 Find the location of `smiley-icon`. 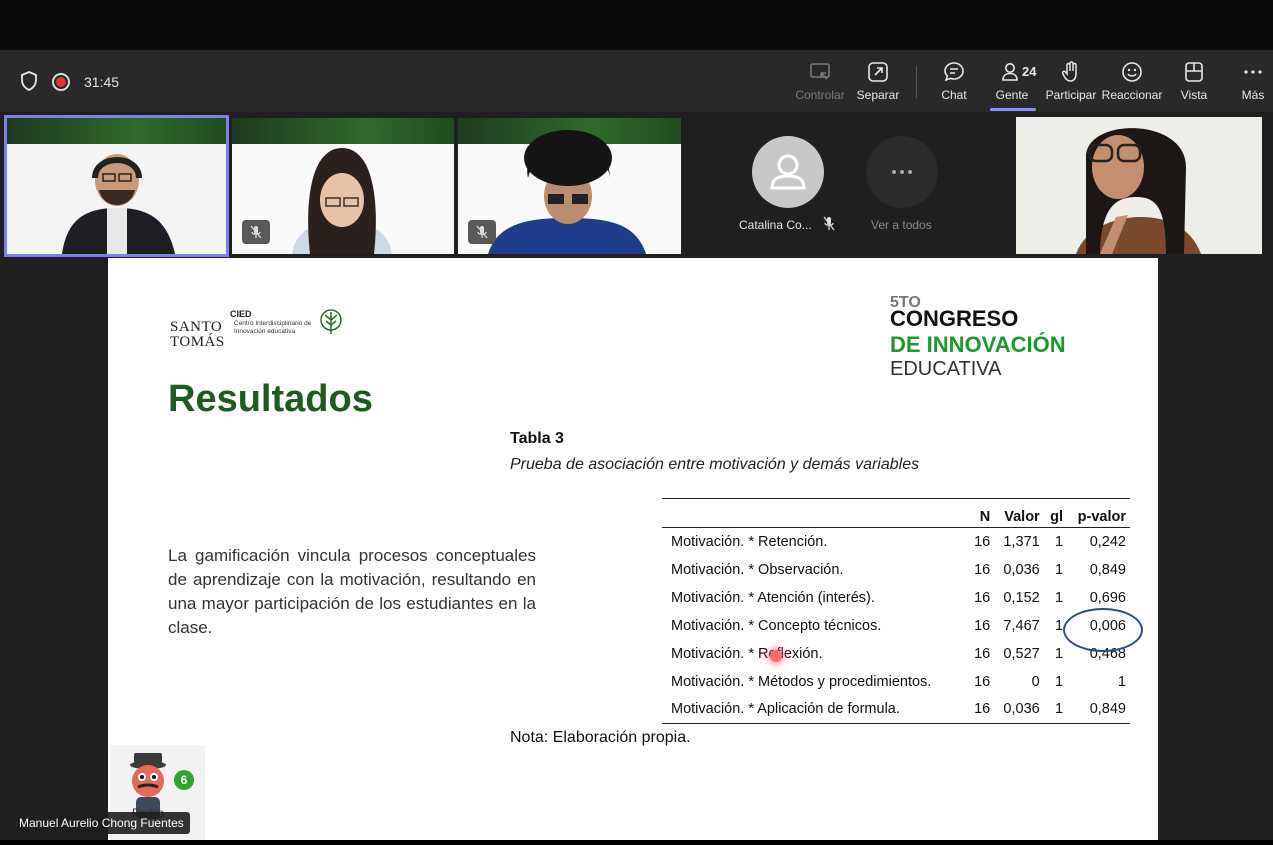

smiley-icon is located at coordinates (1132, 72).